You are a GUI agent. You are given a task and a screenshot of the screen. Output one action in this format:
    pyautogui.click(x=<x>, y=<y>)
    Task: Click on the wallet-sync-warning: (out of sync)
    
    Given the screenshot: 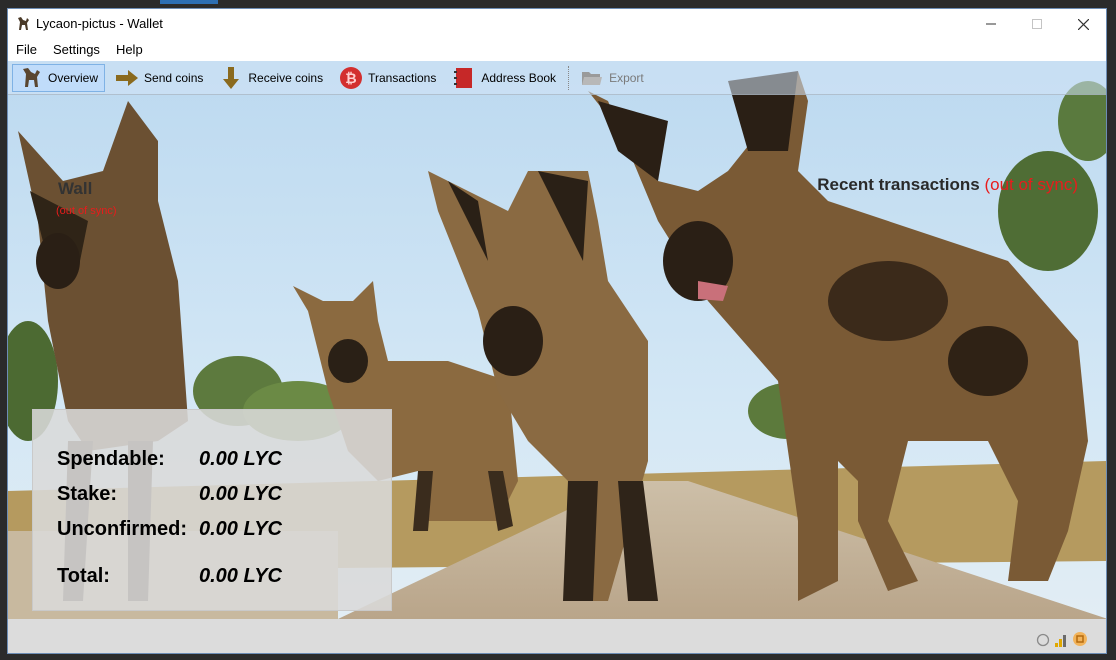 What is the action you would take?
    pyautogui.click(x=86, y=211)
    